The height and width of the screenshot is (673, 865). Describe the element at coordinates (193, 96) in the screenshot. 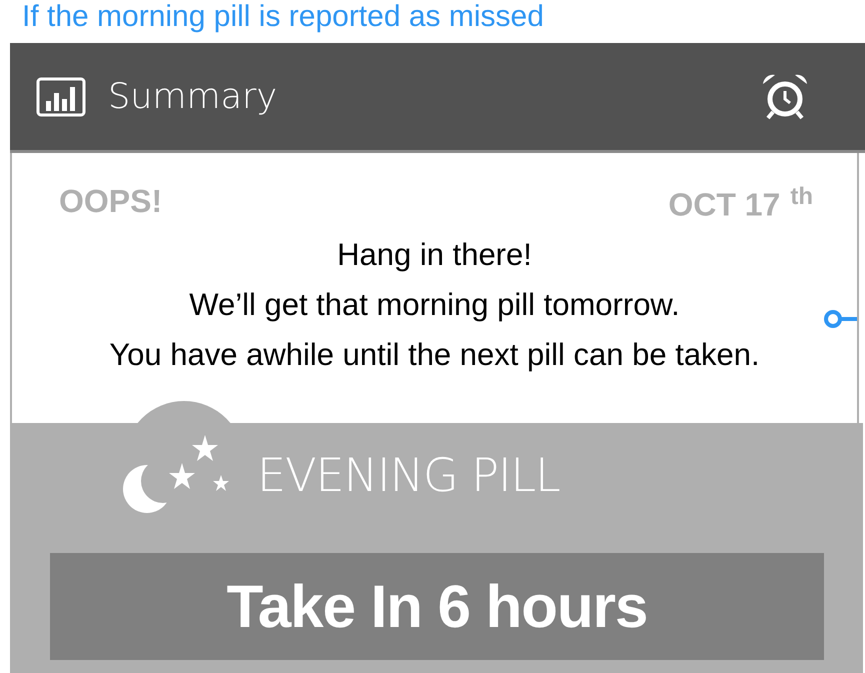

I see `header-title: Summary` at that location.